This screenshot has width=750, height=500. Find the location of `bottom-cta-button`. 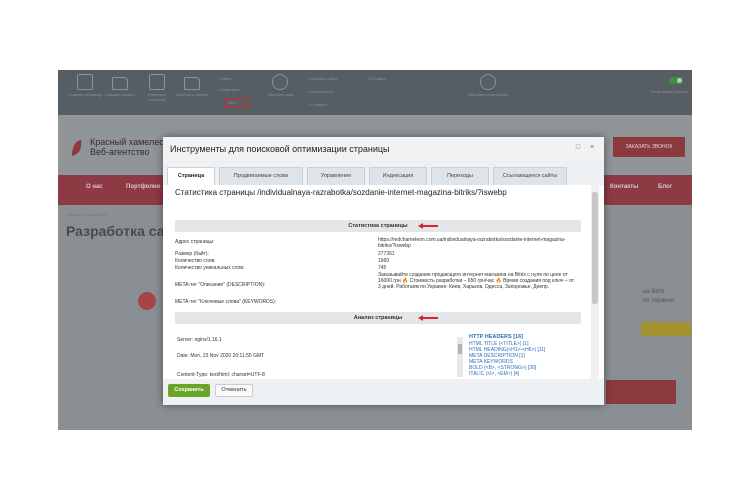

bottom-cta-button is located at coordinates (641, 392).